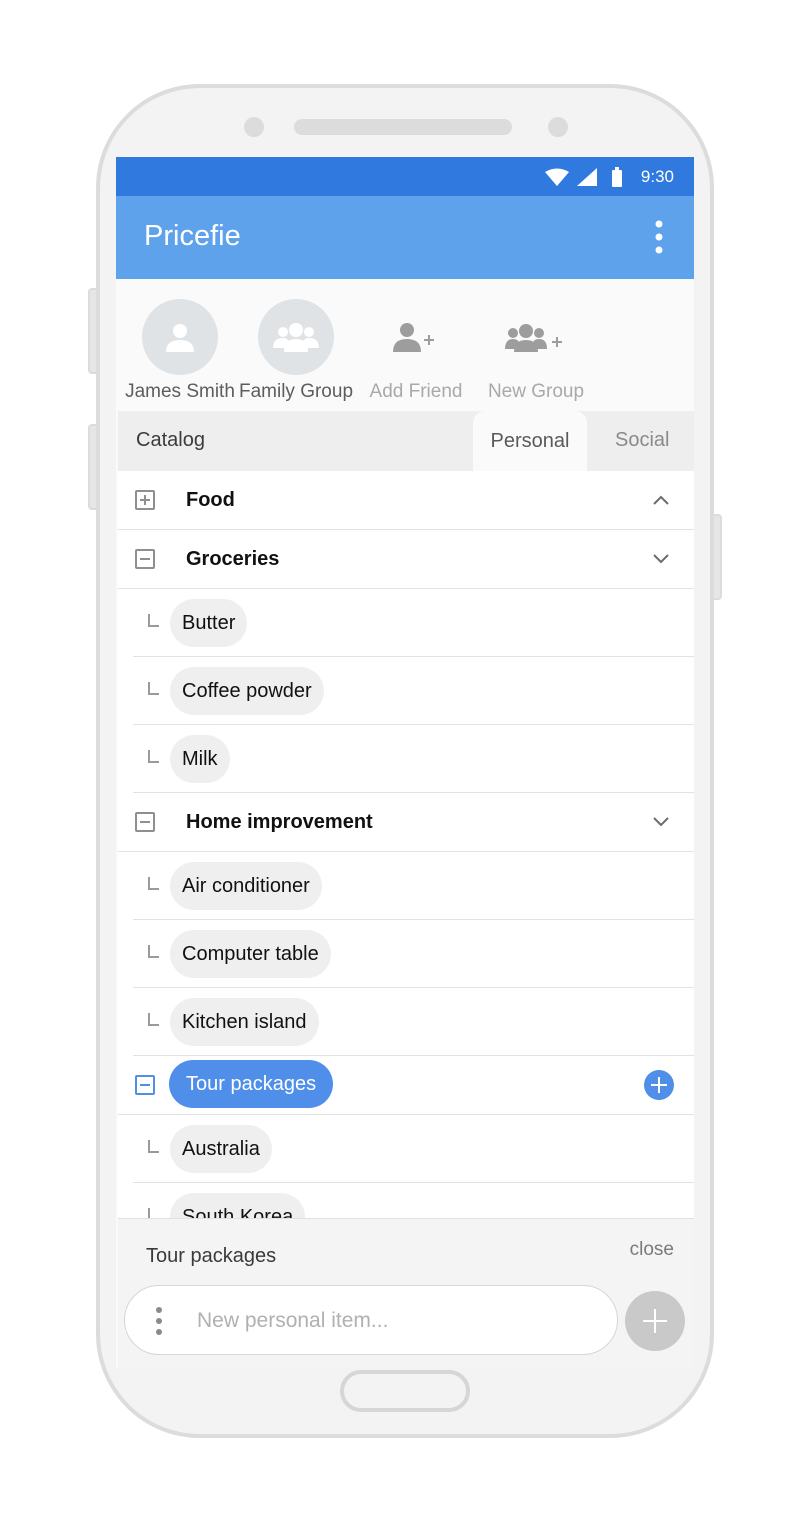  I want to click on add-item-button, so click(655, 1321).